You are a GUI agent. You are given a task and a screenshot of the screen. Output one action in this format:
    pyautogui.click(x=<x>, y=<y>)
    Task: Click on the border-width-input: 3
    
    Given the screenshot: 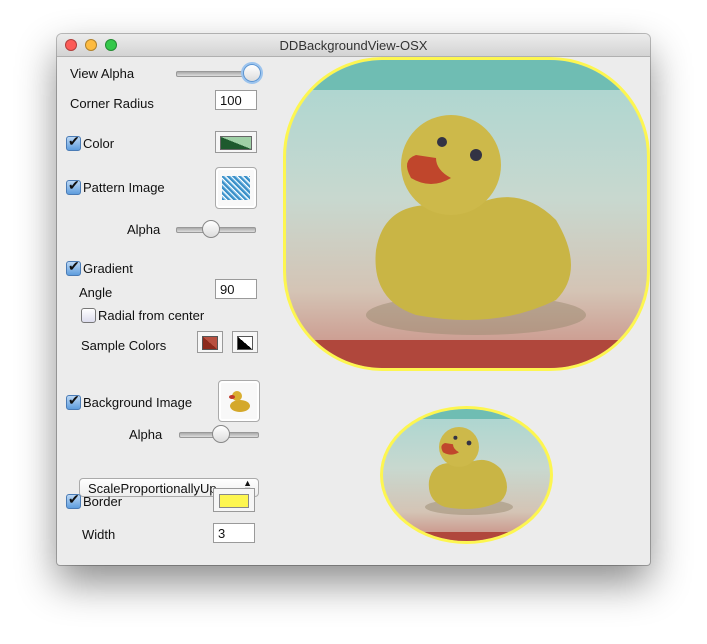 What is the action you would take?
    pyautogui.click(x=234, y=533)
    